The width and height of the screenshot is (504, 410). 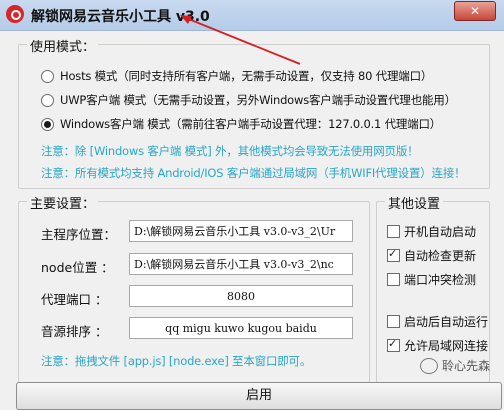 What do you see at coordinates (47, 100) in the screenshot?
I see `radio-uwp` at bounding box center [47, 100].